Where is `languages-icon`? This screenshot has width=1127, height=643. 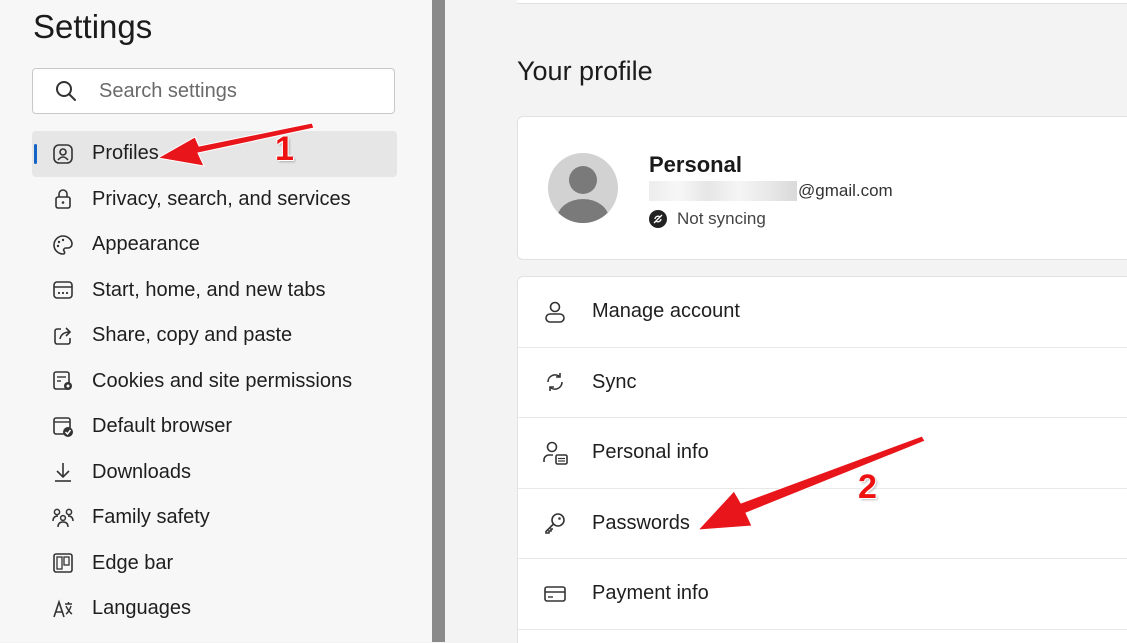
languages-icon is located at coordinates (63, 609).